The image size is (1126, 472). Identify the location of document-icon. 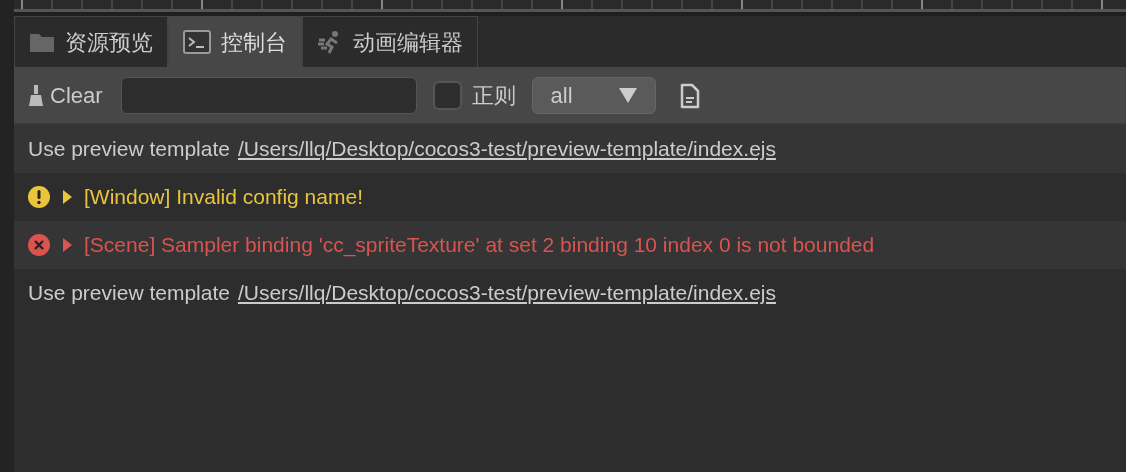
(689, 95).